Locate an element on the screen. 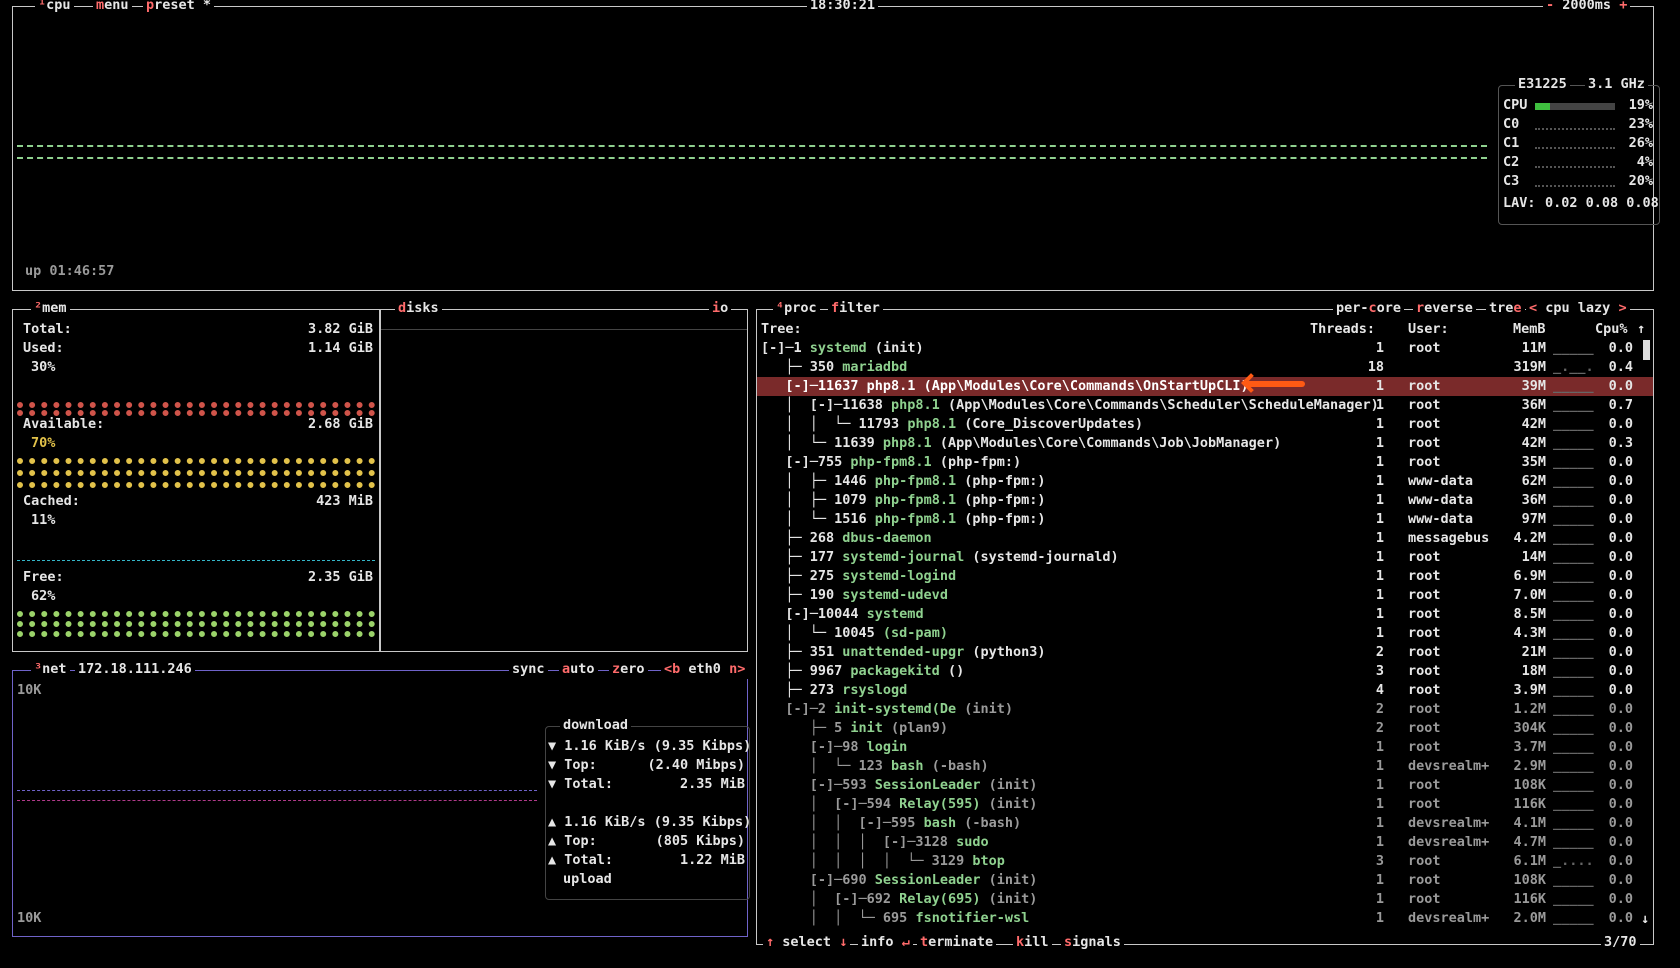 The width and height of the screenshot is (1680, 968). download-top-value: (2.40 Mibps) is located at coordinates (696, 765).